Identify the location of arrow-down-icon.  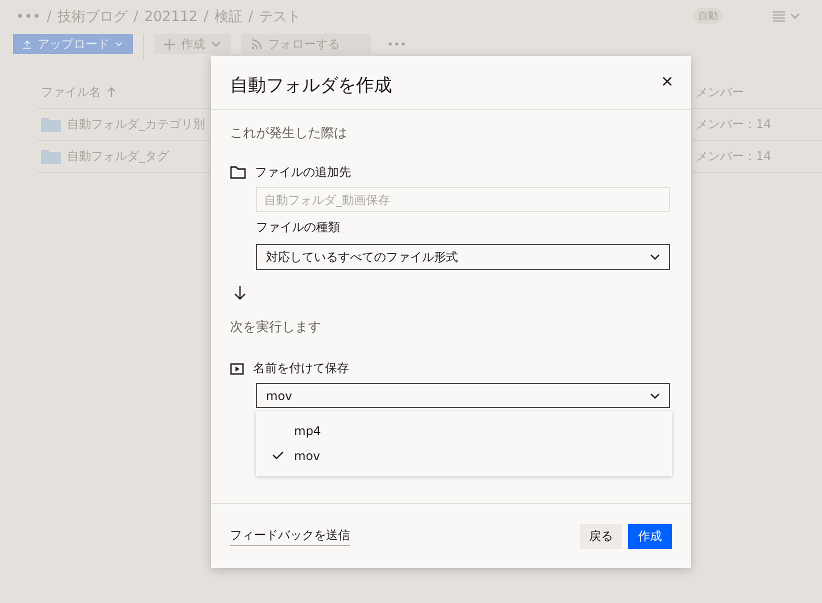
(240, 293).